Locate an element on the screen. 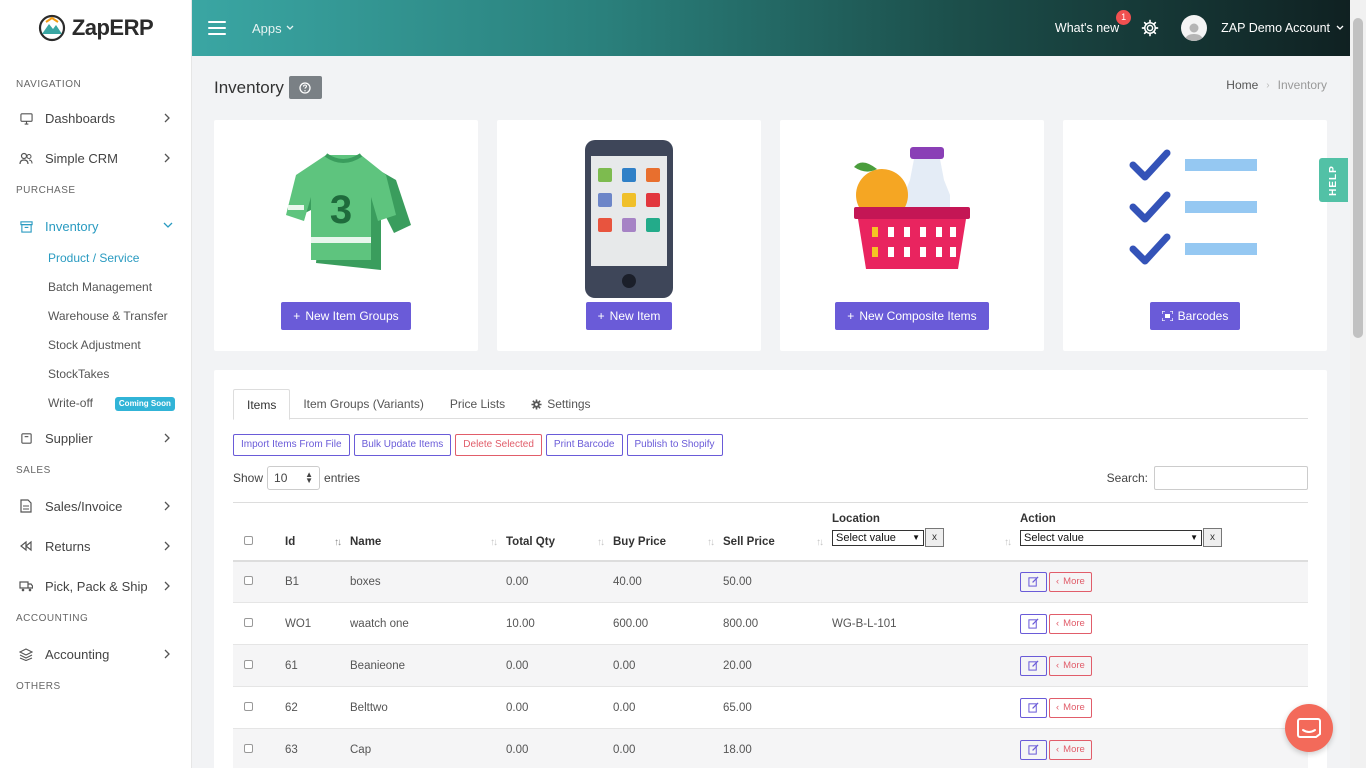 Image resolution: width=1366 pixels, height=768 pixels. gear-icon is located at coordinates (1150, 28).